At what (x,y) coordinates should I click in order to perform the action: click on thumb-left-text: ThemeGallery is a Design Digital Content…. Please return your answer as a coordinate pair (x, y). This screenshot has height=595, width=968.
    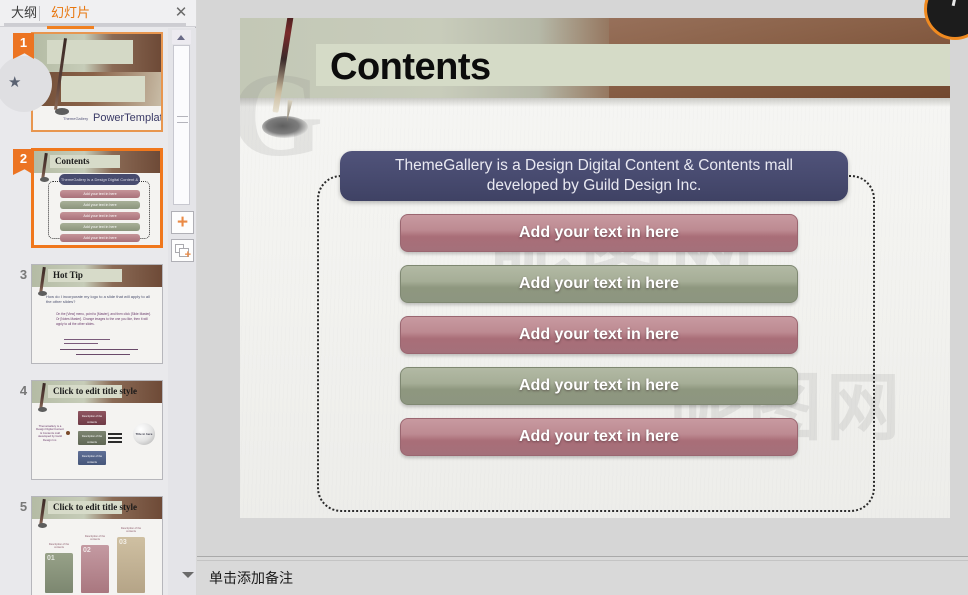
    Looking at the image, I should click on (50, 433).